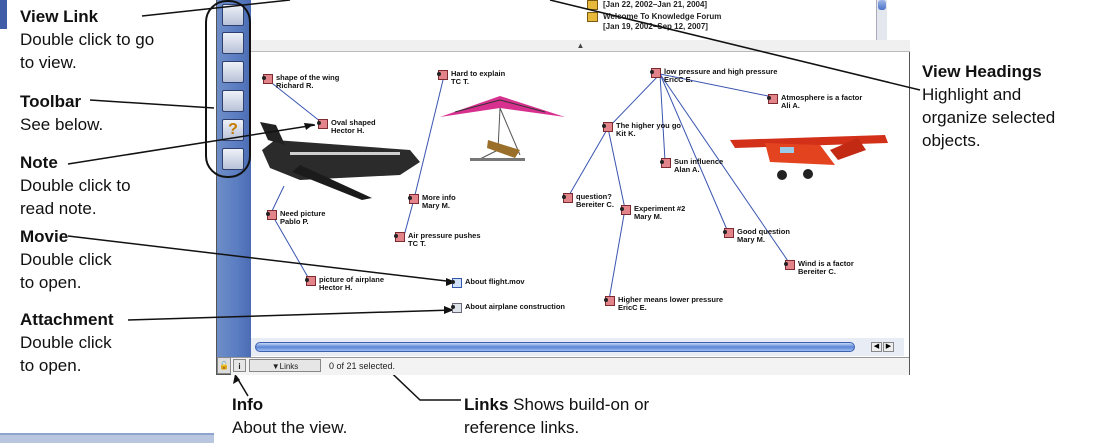 This screenshot has height=443, width=1116. Describe the element at coordinates (66, 259) in the screenshot. I see `callout-movie: Movie Double click to open.` at that location.